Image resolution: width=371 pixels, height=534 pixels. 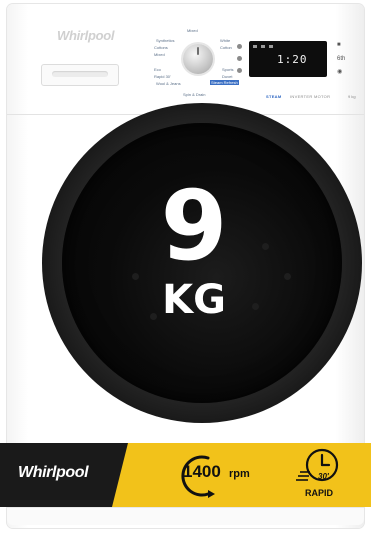 What do you see at coordinates (168, 83) in the screenshot?
I see `program-label-left: Wool & Jeans` at bounding box center [168, 83].